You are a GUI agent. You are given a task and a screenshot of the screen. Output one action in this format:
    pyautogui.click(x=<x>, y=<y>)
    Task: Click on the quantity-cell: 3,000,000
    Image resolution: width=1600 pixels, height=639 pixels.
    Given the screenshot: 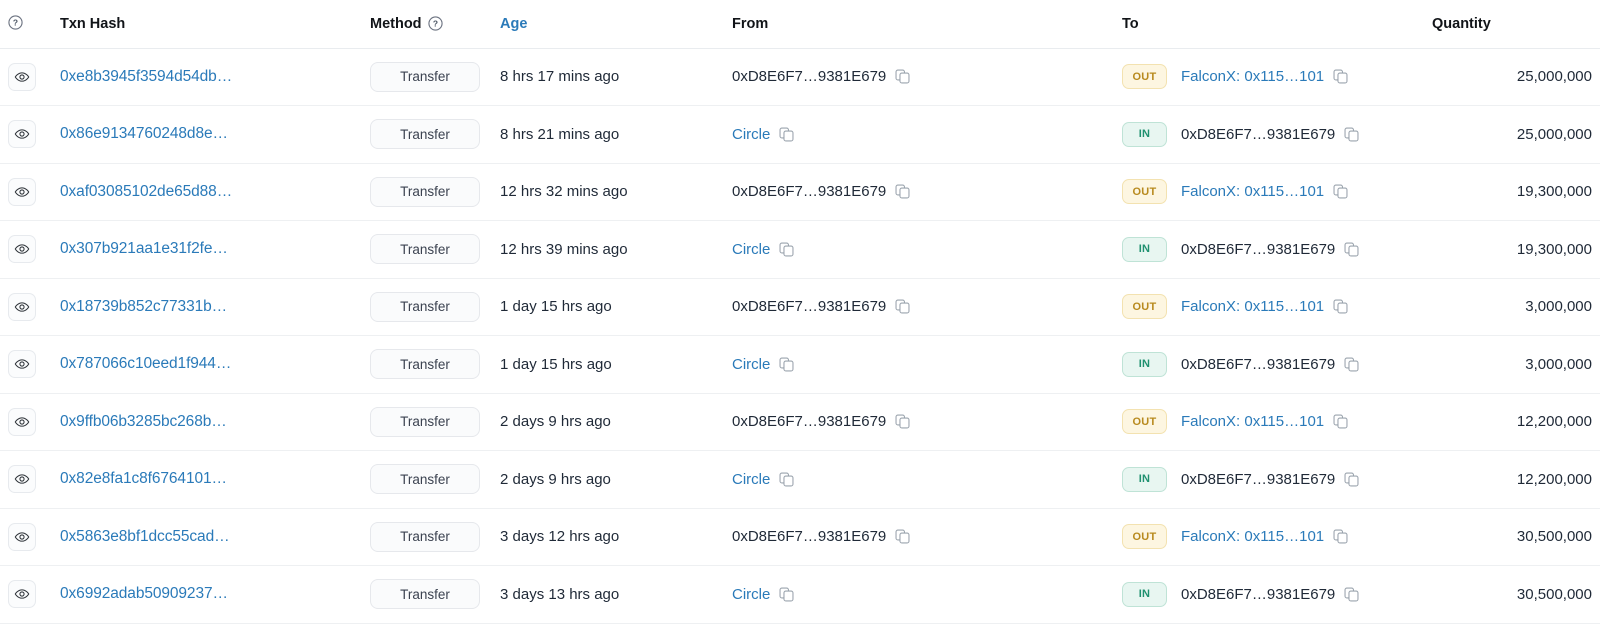 What is the action you would take?
    pyautogui.click(x=1512, y=307)
    